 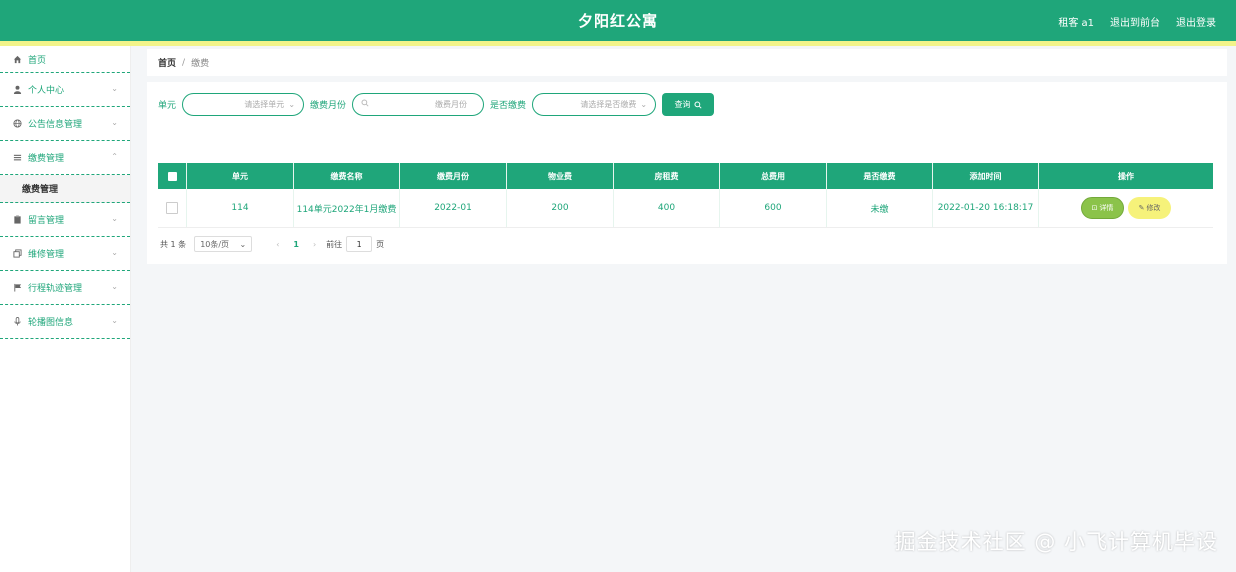 I want to click on breadcrumb: 首页 / 缴费, so click(x=687, y=62).